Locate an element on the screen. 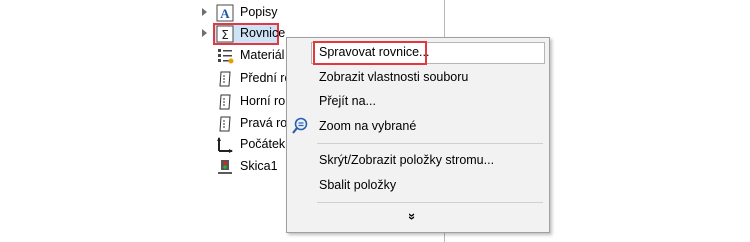  more-items-expander: » is located at coordinates (418, 218).